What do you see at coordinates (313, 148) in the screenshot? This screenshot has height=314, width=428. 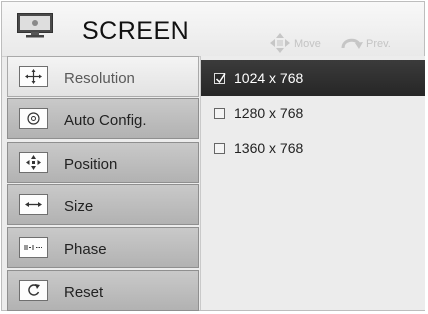 I see `resolution-option-1360x768: 1360 x 768` at bounding box center [313, 148].